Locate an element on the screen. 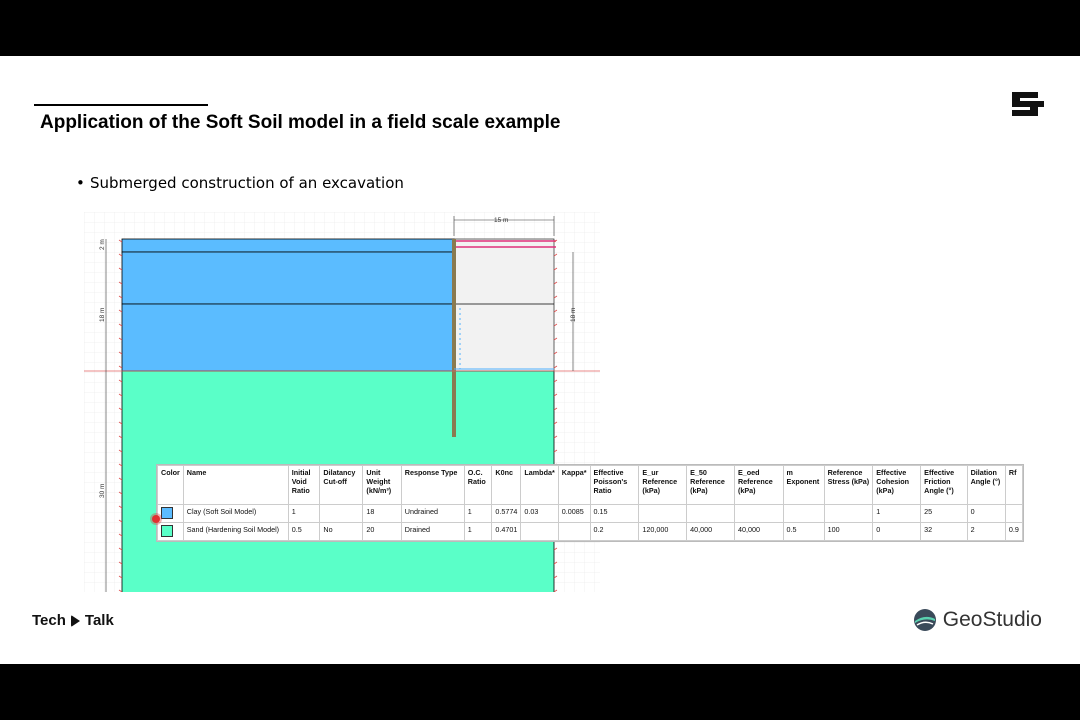 The height and width of the screenshot is (720, 1080). table-cell: 0.4701 is located at coordinates (506, 531).